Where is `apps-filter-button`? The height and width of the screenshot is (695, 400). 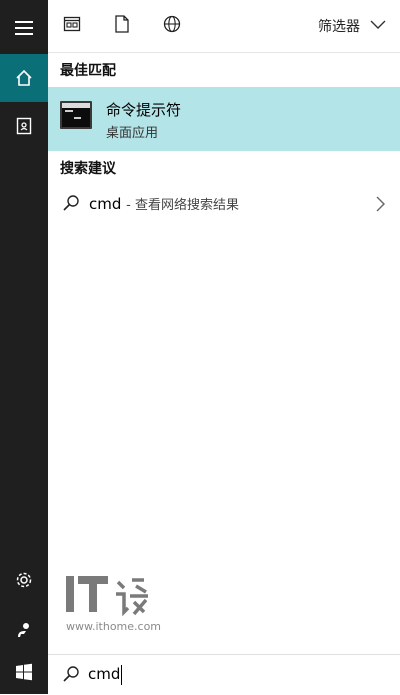
apps-filter-button is located at coordinates (72, 26).